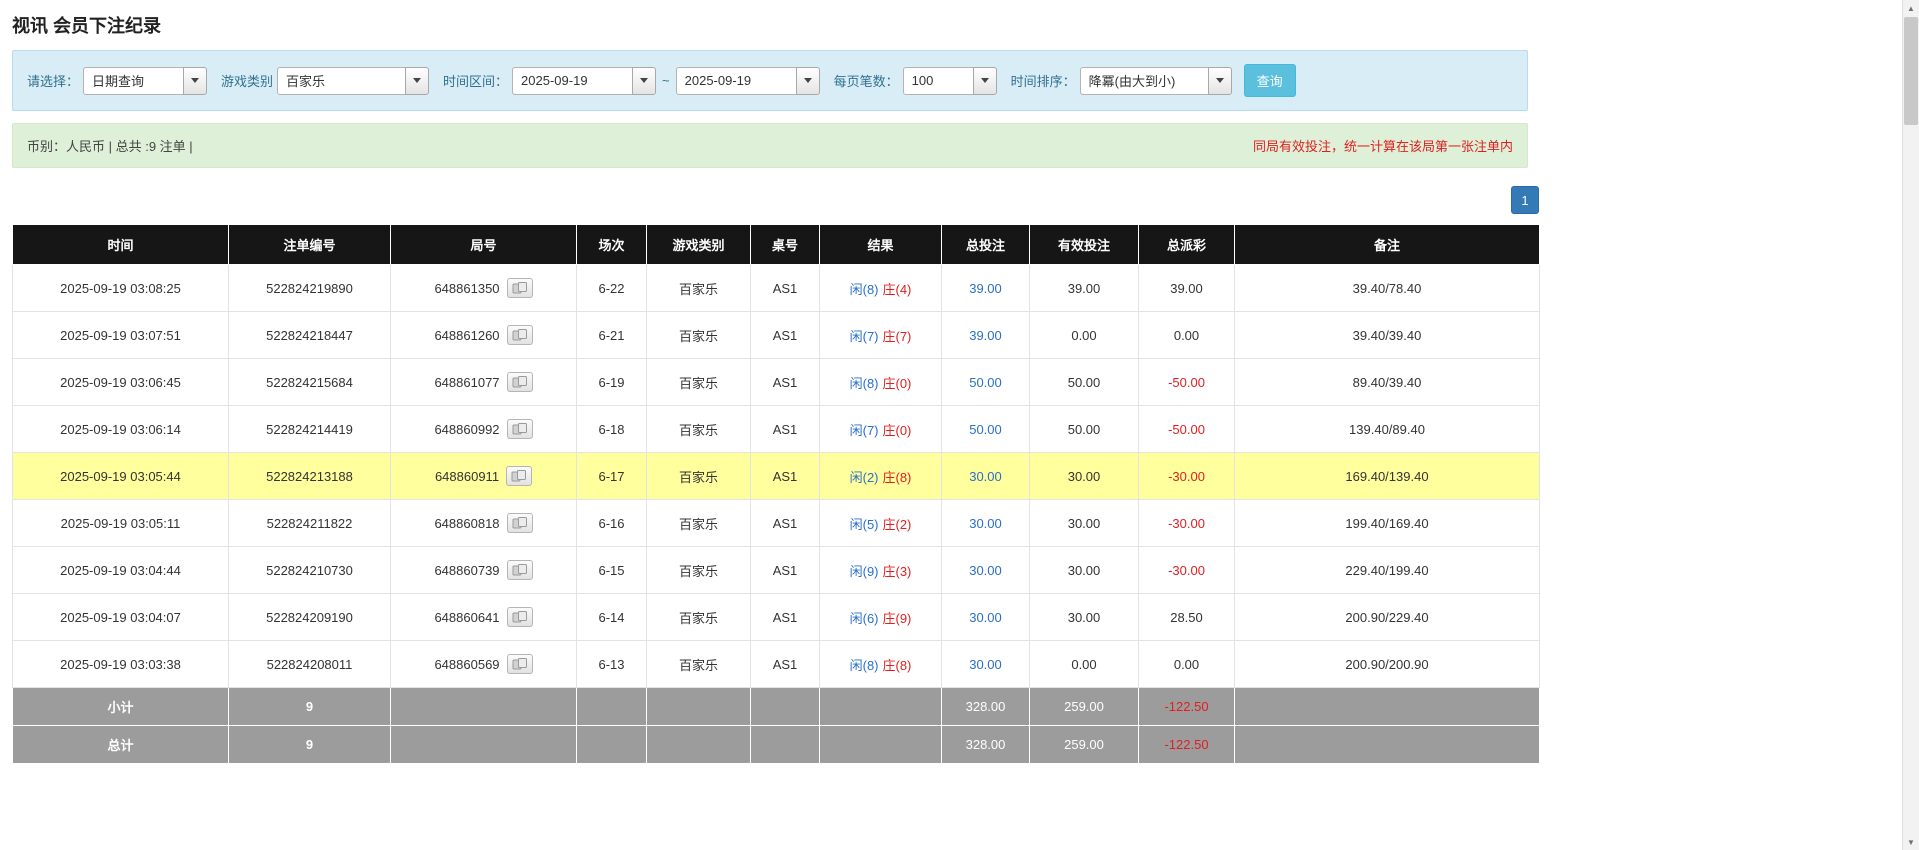 Image resolution: width=1919 pixels, height=850 pixels. Describe the element at coordinates (309, 382) in the screenshot. I see `cell-bet-id: 522824215684` at that location.